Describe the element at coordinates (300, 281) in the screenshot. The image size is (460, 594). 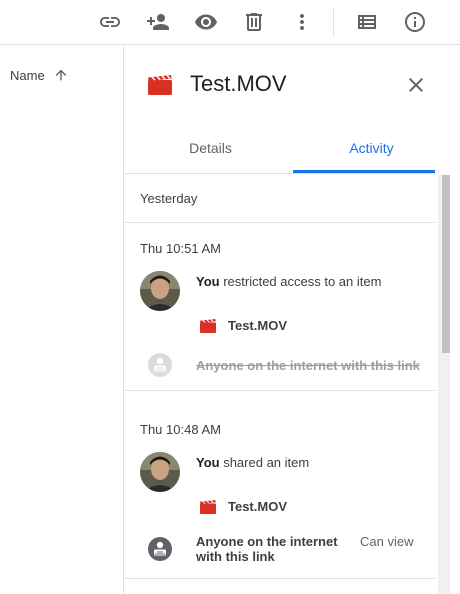
I see `activity-action: restricted access to an item` at that location.